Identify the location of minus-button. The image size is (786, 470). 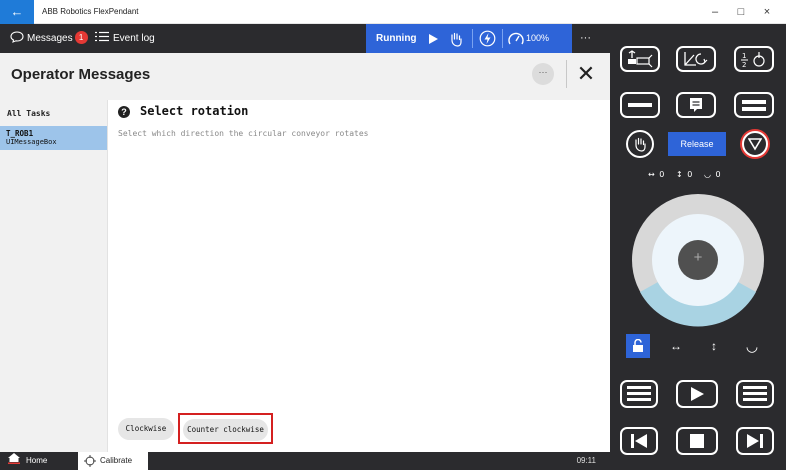
(640, 105).